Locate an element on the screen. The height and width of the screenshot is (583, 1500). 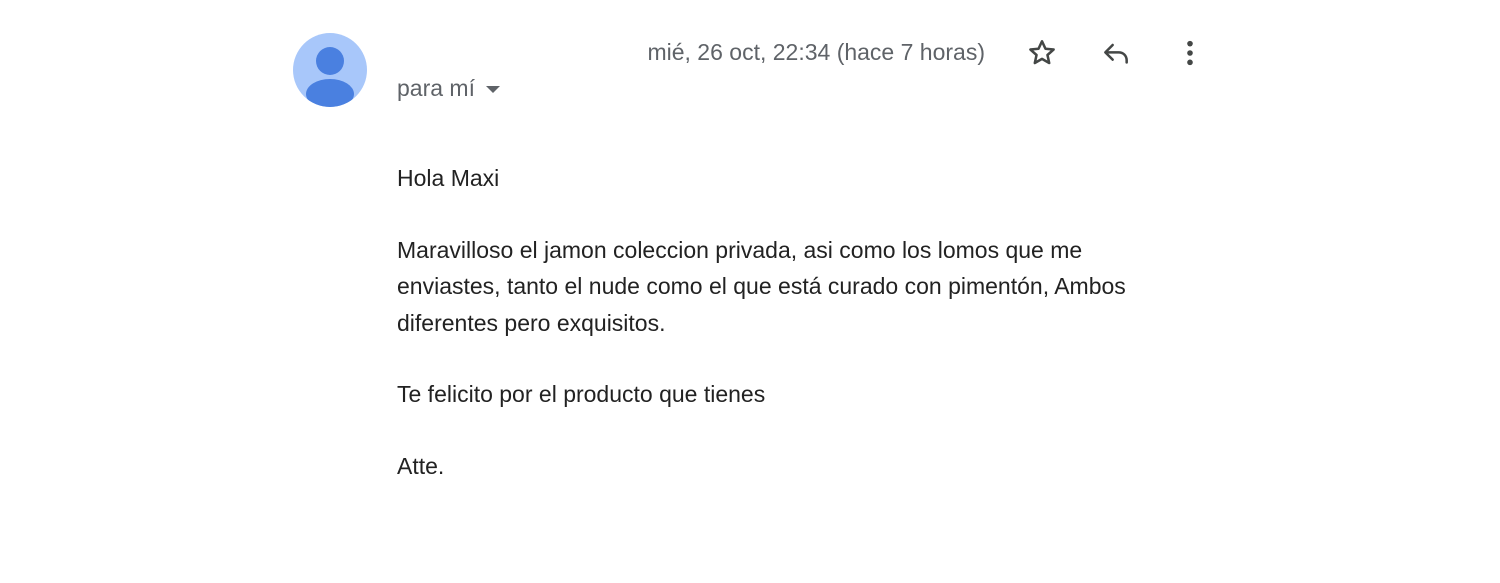
recipient-details-toggle: para mí is located at coordinates (448, 88).